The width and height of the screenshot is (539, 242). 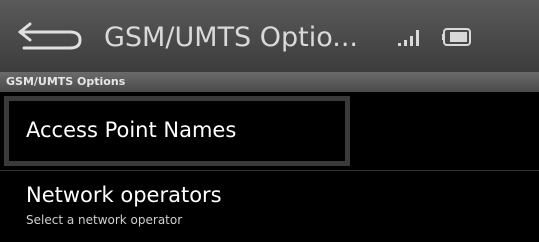 What do you see at coordinates (408, 38) in the screenshot?
I see `signal-icon` at bounding box center [408, 38].